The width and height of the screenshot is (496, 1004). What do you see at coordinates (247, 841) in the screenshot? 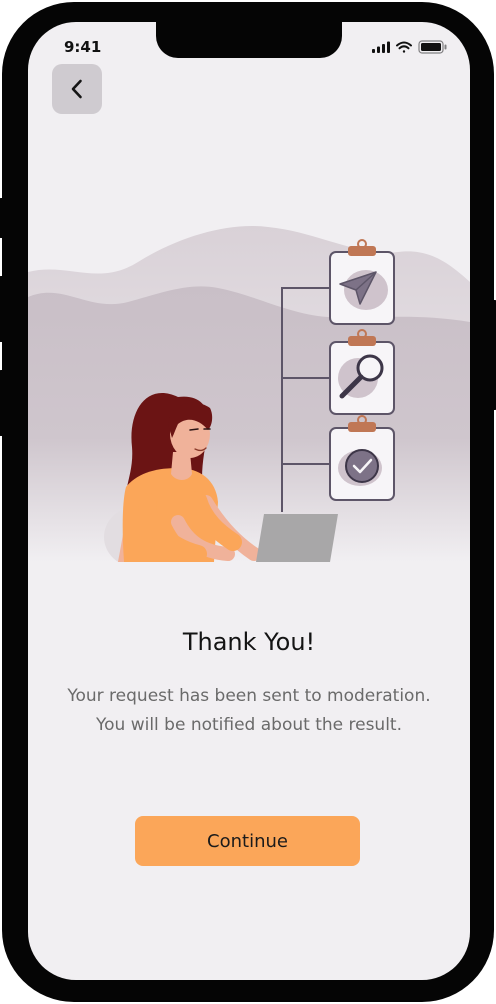
I see `continue-button: Continue` at bounding box center [247, 841].